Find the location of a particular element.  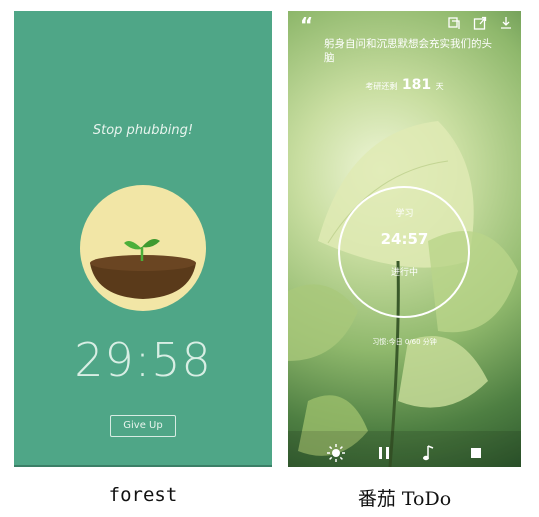

share-icon is located at coordinates (480, 22).